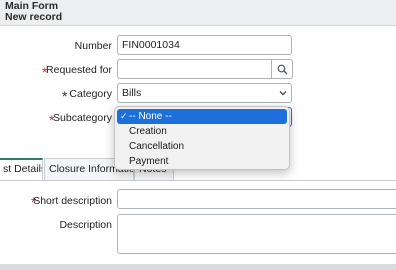 Image resolution: width=396 pixels, height=270 pixels. I want to click on option-none: ✓ -- None --, so click(202, 116).